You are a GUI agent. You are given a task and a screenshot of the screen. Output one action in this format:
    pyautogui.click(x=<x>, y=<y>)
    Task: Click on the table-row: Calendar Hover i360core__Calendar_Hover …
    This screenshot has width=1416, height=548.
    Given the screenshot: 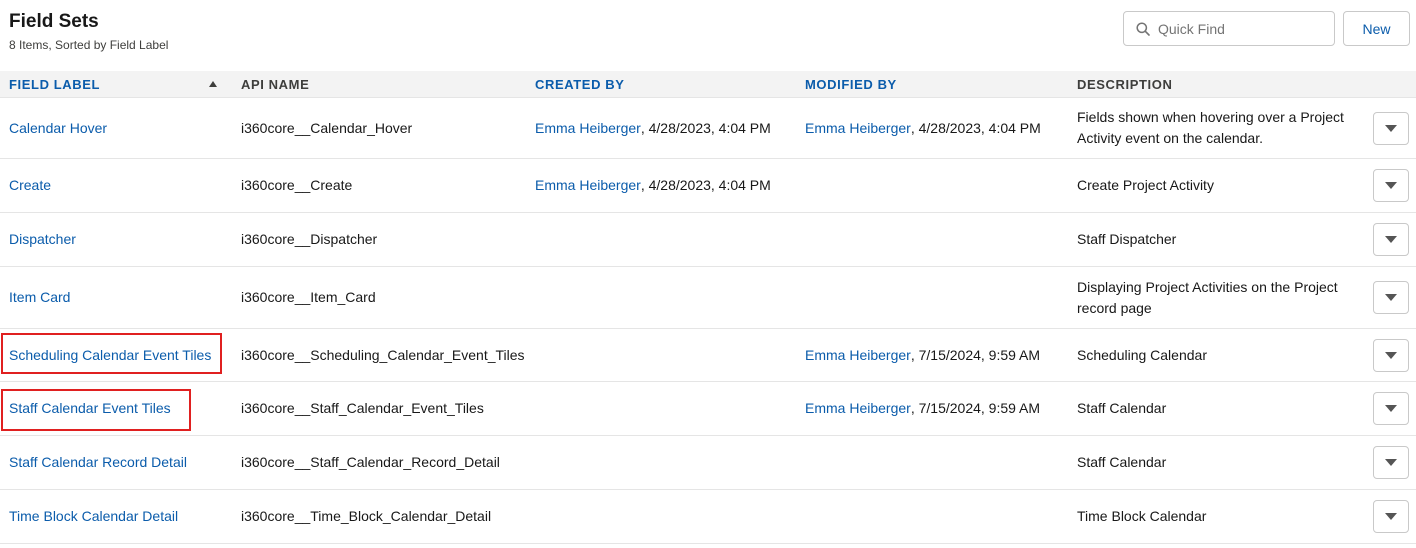 What is the action you would take?
    pyautogui.click(x=708, y=128)
    